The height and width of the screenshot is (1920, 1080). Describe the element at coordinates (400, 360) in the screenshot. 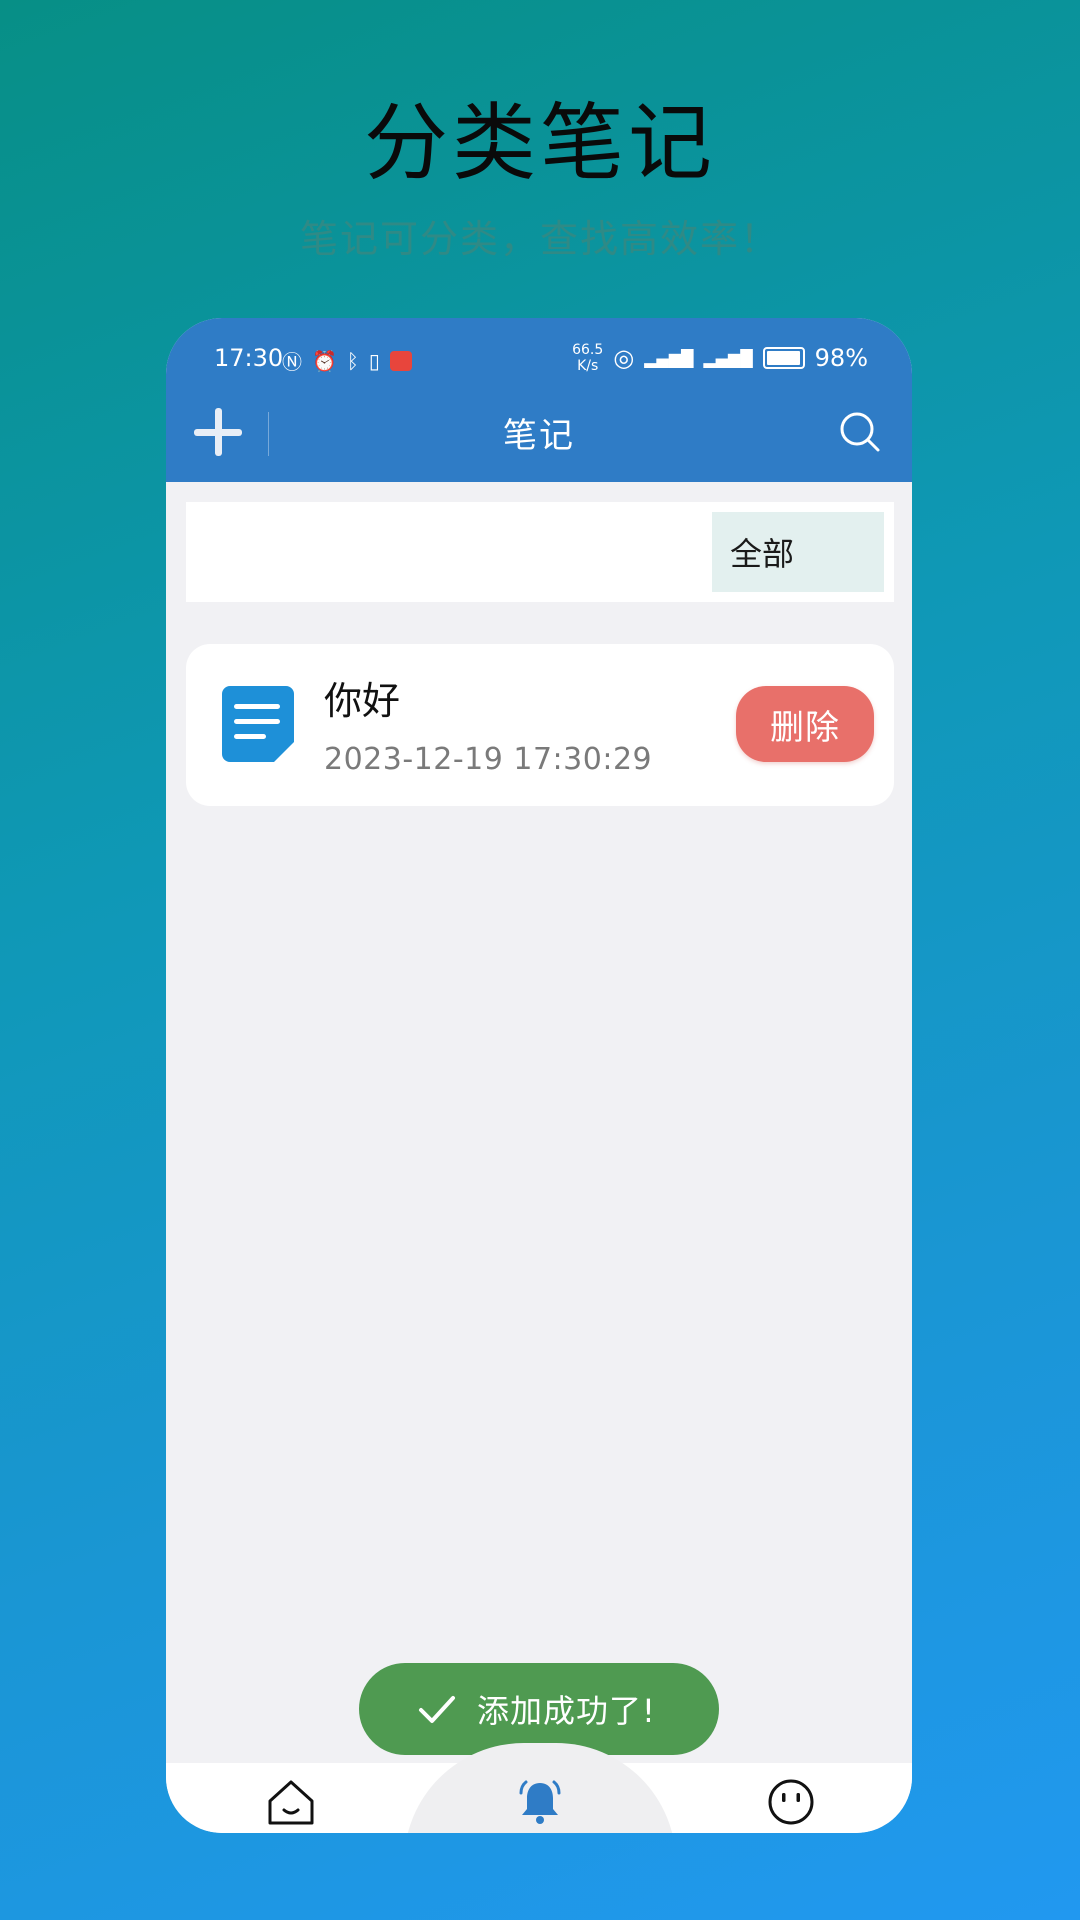

I see `app-notification-icon` at that location.